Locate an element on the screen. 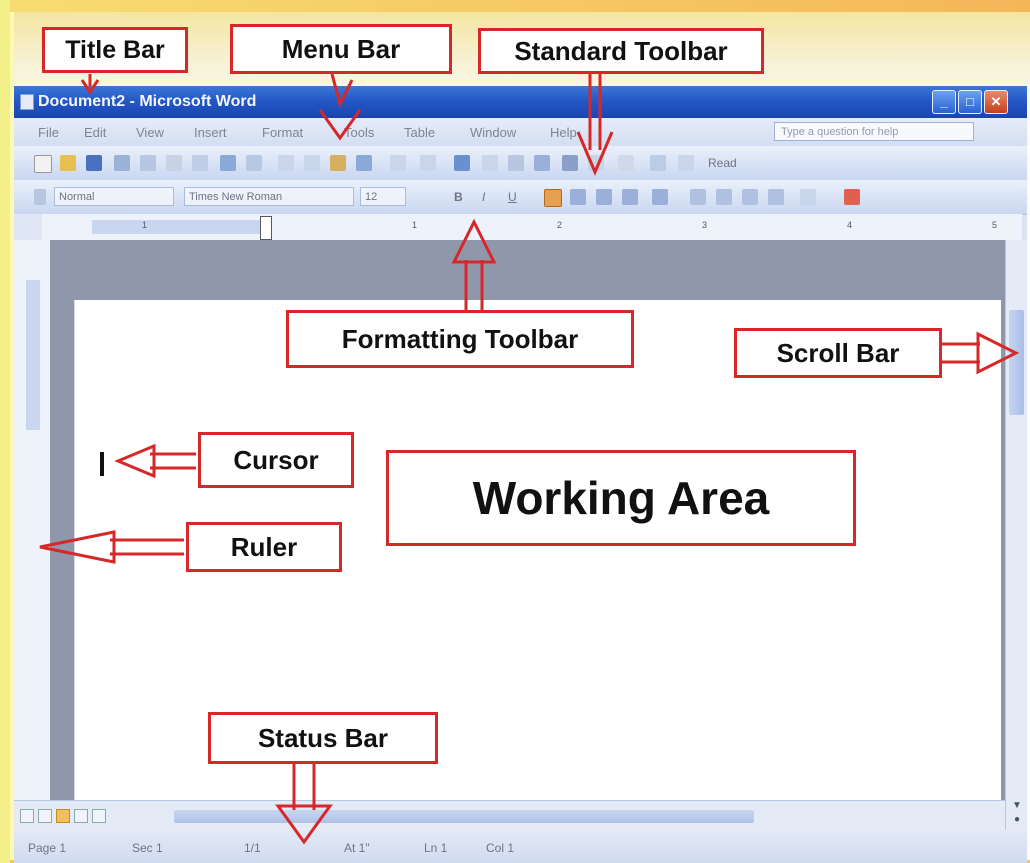  cursor-arrow is located at coordinates (155, 461).